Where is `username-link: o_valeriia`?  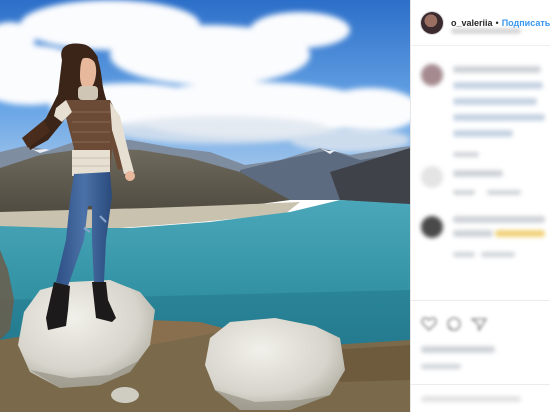
username-link: o_valeriia is located at coordinates (472, 23).